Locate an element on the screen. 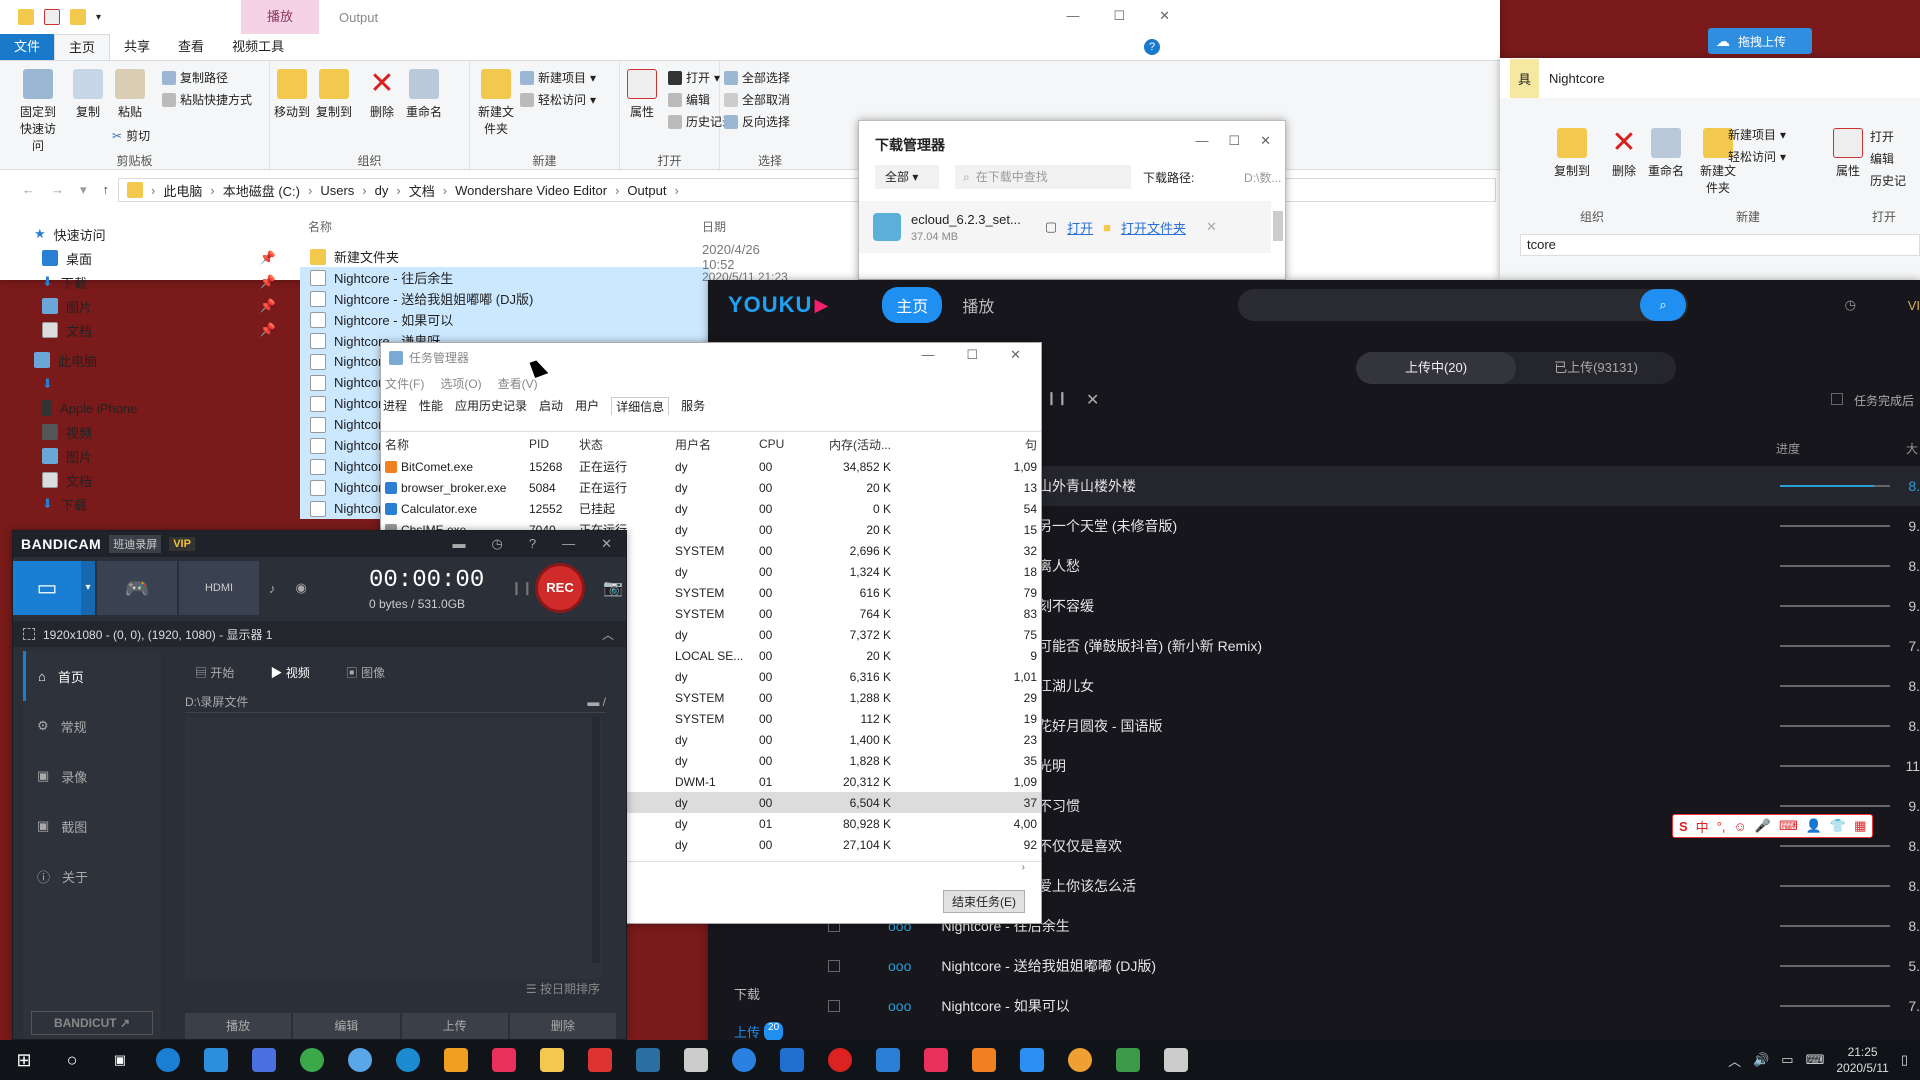 Image resolution: width=1920 pixels, height=1080 pixels. tab-video: ▶ 视频 is located at coordinates (289, 672).